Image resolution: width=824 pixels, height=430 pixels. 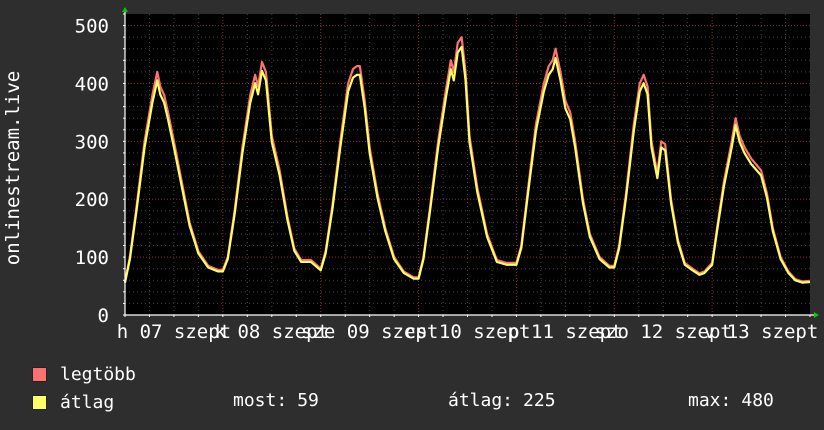 What do you see at coordinates (308, 400) in the screenshot?
I see `stat-current-value: 59` at bounding box center [308, 400].